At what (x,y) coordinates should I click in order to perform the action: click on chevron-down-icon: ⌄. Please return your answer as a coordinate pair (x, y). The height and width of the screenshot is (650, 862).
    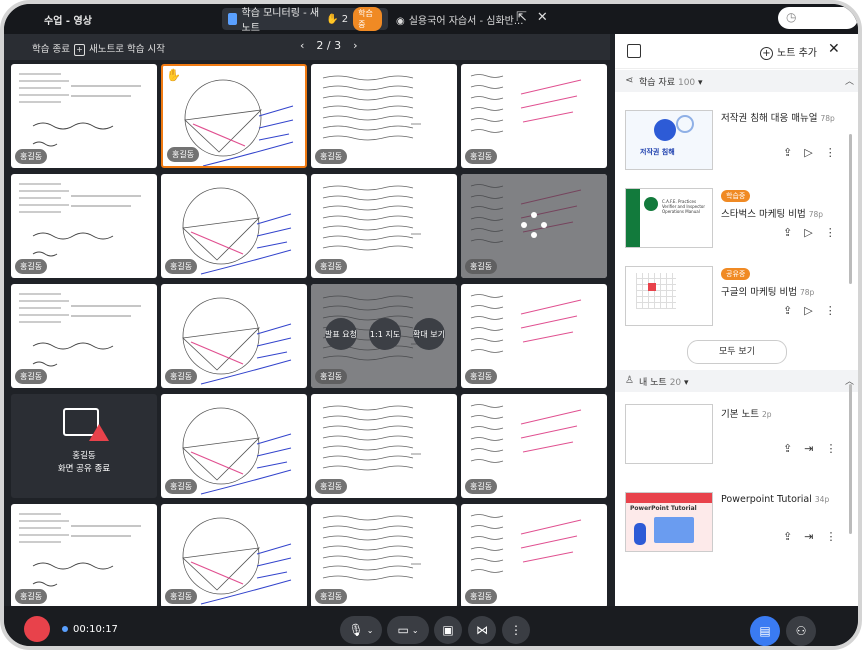
    Looking at the image, I should click on (415, 630).